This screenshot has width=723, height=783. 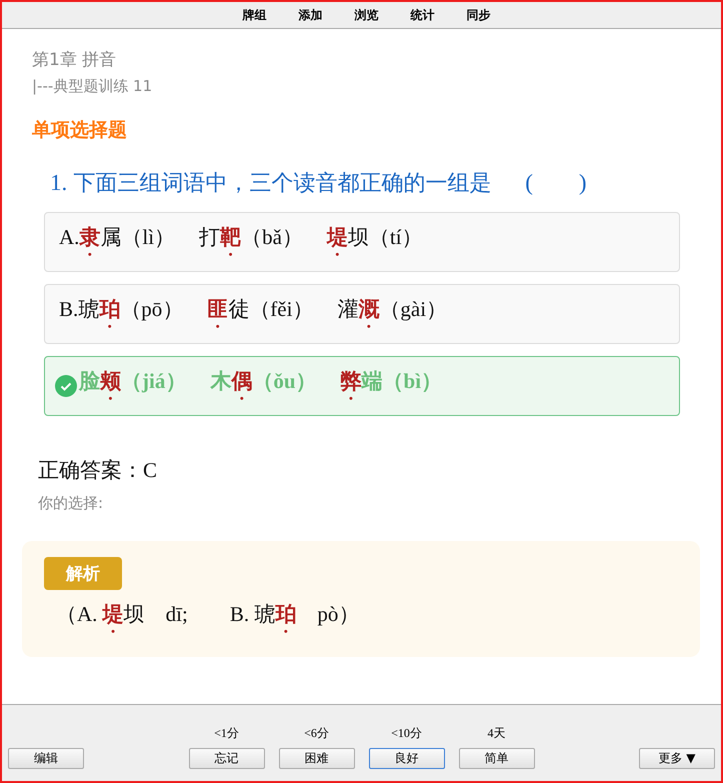 What do you see at coordinates (226, 733) in the screenshot?
I see `interval-label: <1分` at bounding box center [226, 733].